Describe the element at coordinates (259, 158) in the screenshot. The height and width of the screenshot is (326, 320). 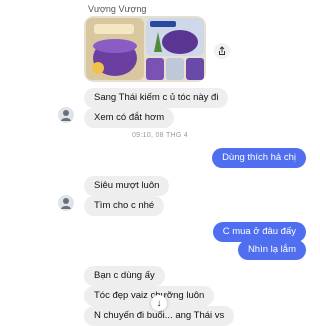
I see `message-outgoing: Dùng thích hả chị` at that location.